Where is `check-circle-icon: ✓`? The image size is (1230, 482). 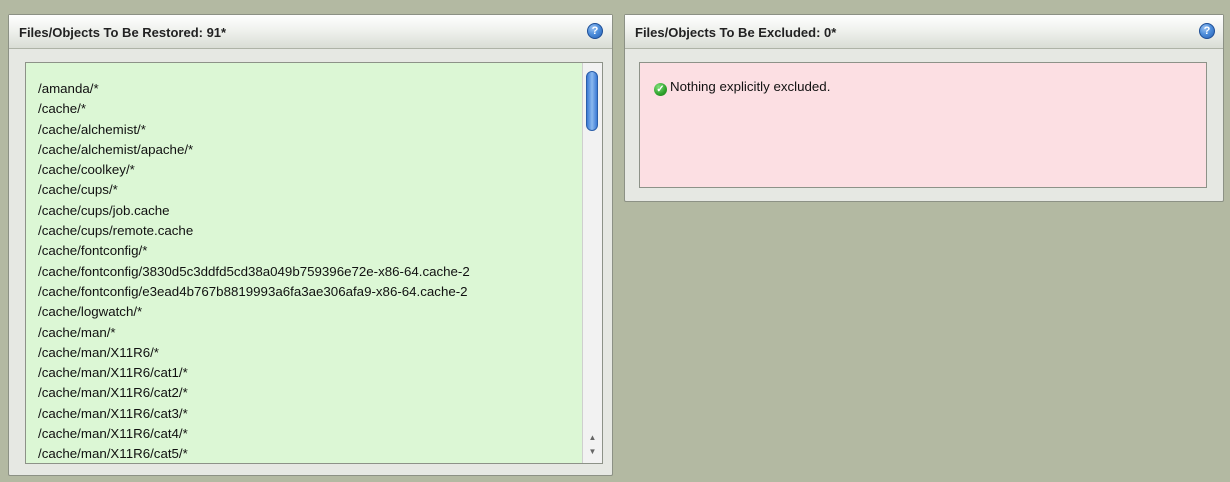
check-circle-icon: ✓ is located at coordinates (660, 89).